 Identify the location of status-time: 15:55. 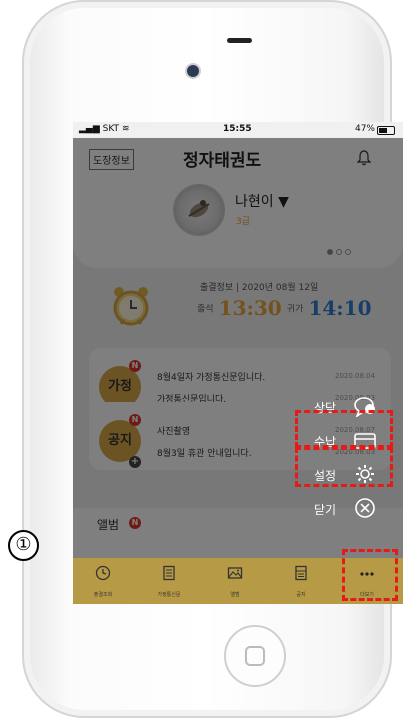
(237, 129).